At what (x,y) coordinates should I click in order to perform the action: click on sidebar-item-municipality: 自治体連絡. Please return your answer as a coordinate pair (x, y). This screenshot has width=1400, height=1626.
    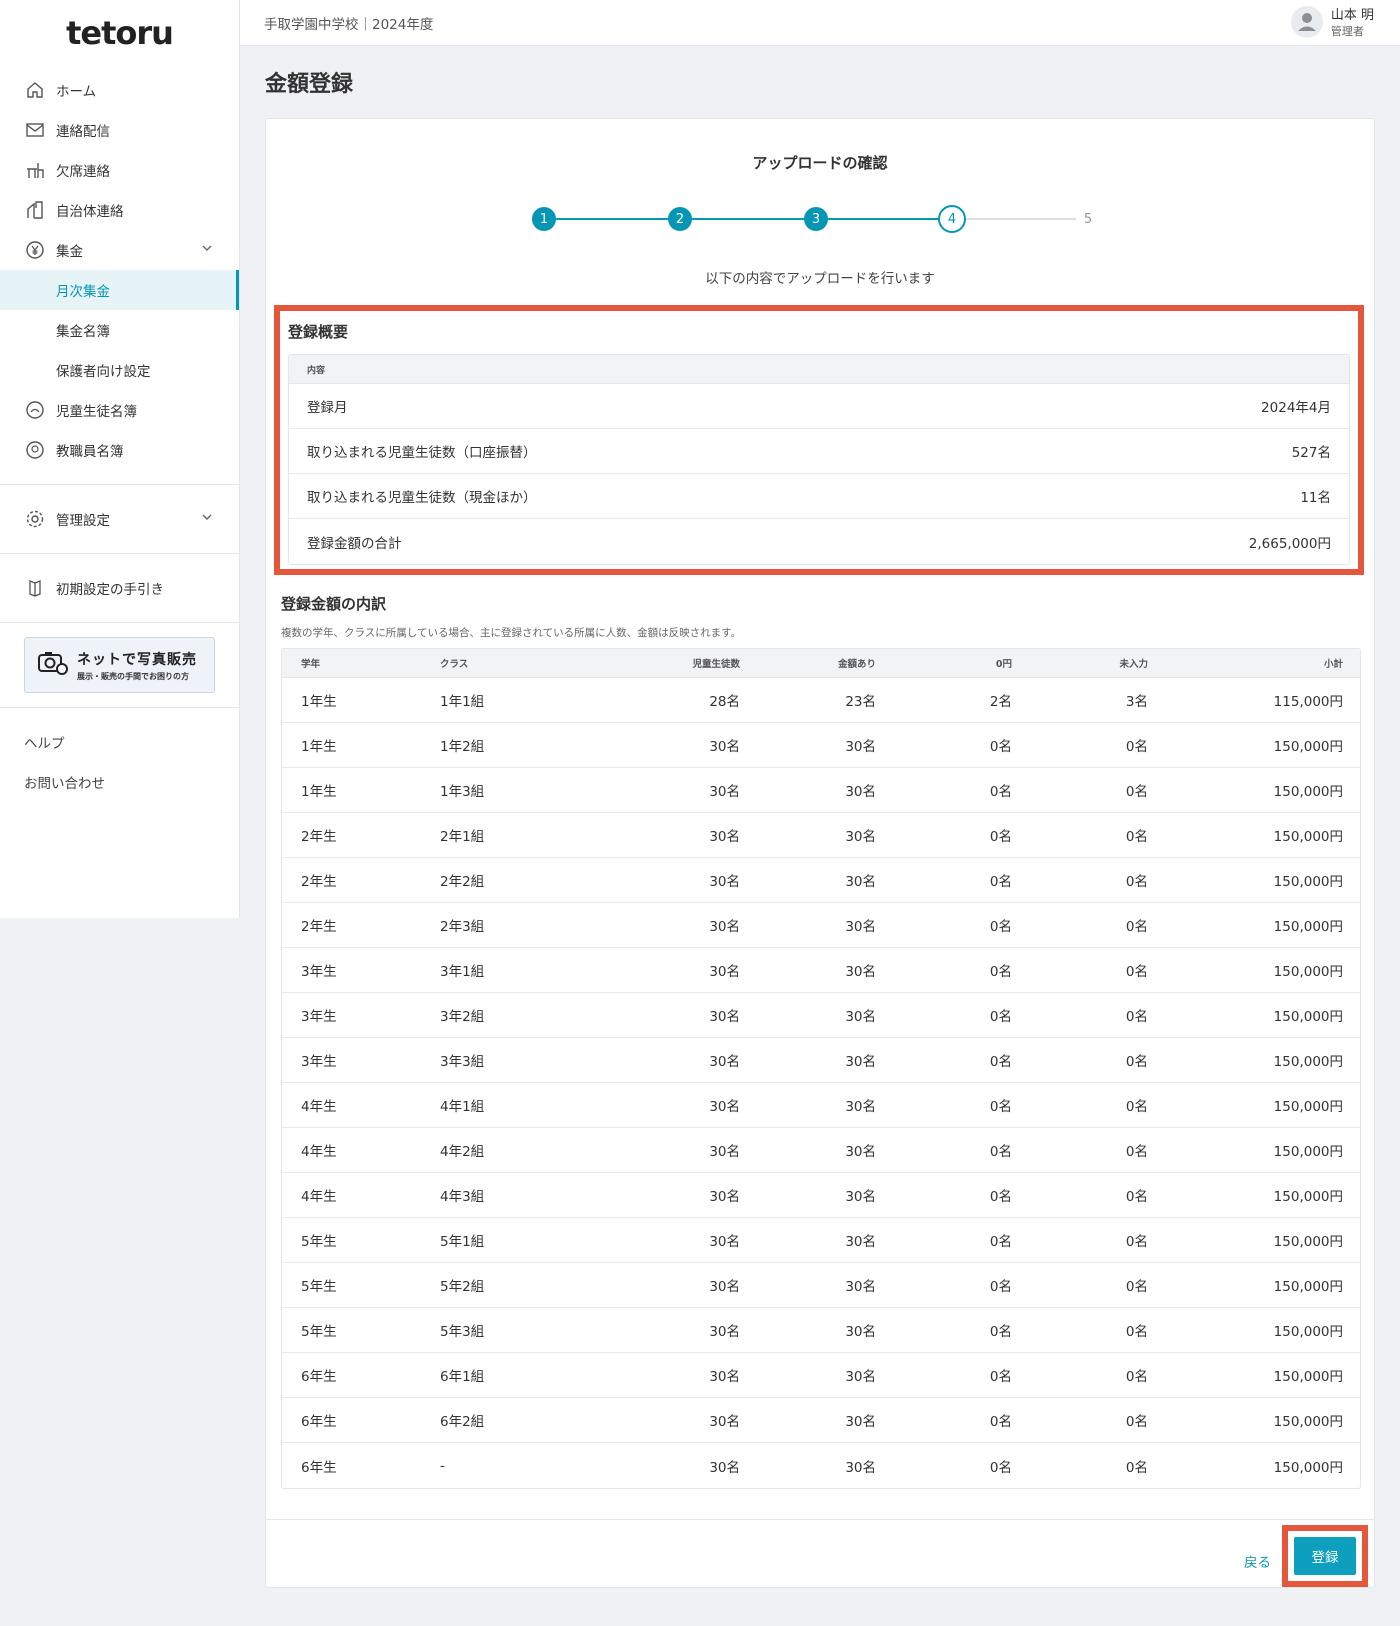
    Looking at the image, I should click on (119, 210).